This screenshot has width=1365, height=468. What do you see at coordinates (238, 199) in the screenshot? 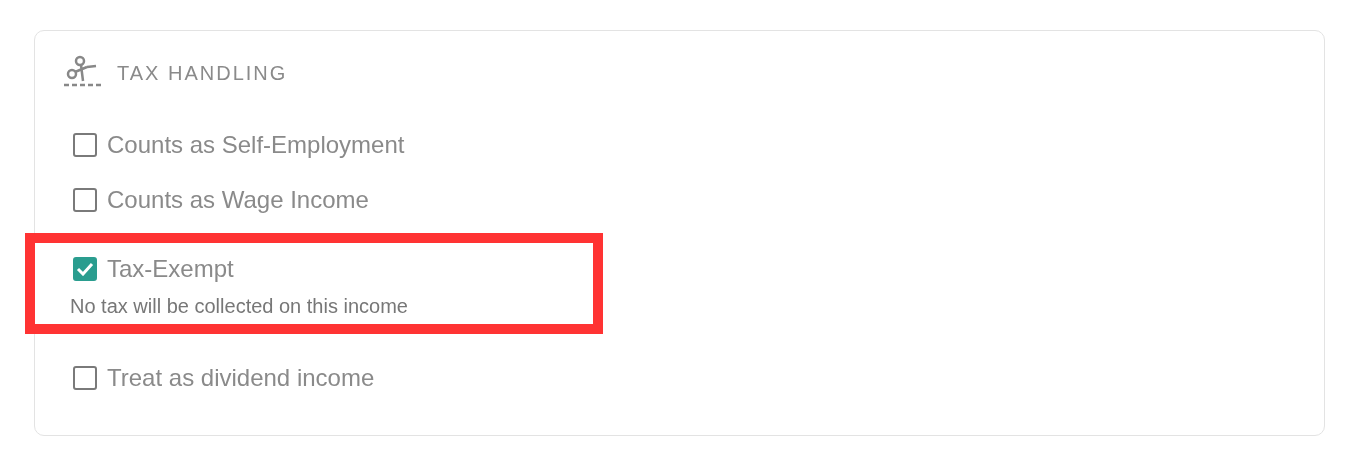
I see `checkbox-label: Counts as Wage Income` at bounding box center [238, 199].